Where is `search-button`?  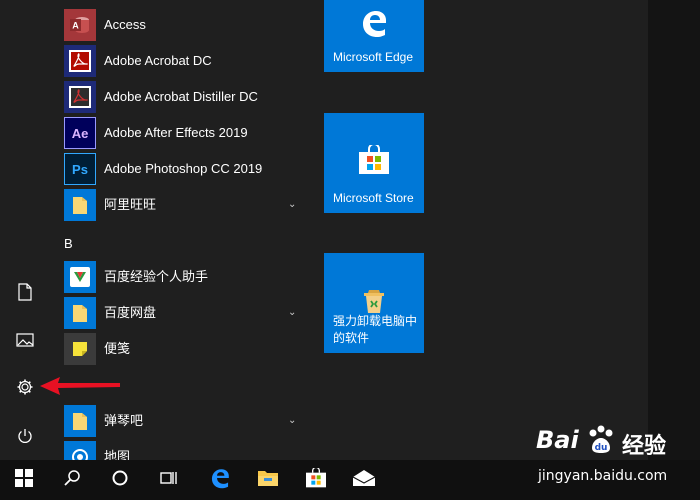
search-button is located at coordinates (72, 480).